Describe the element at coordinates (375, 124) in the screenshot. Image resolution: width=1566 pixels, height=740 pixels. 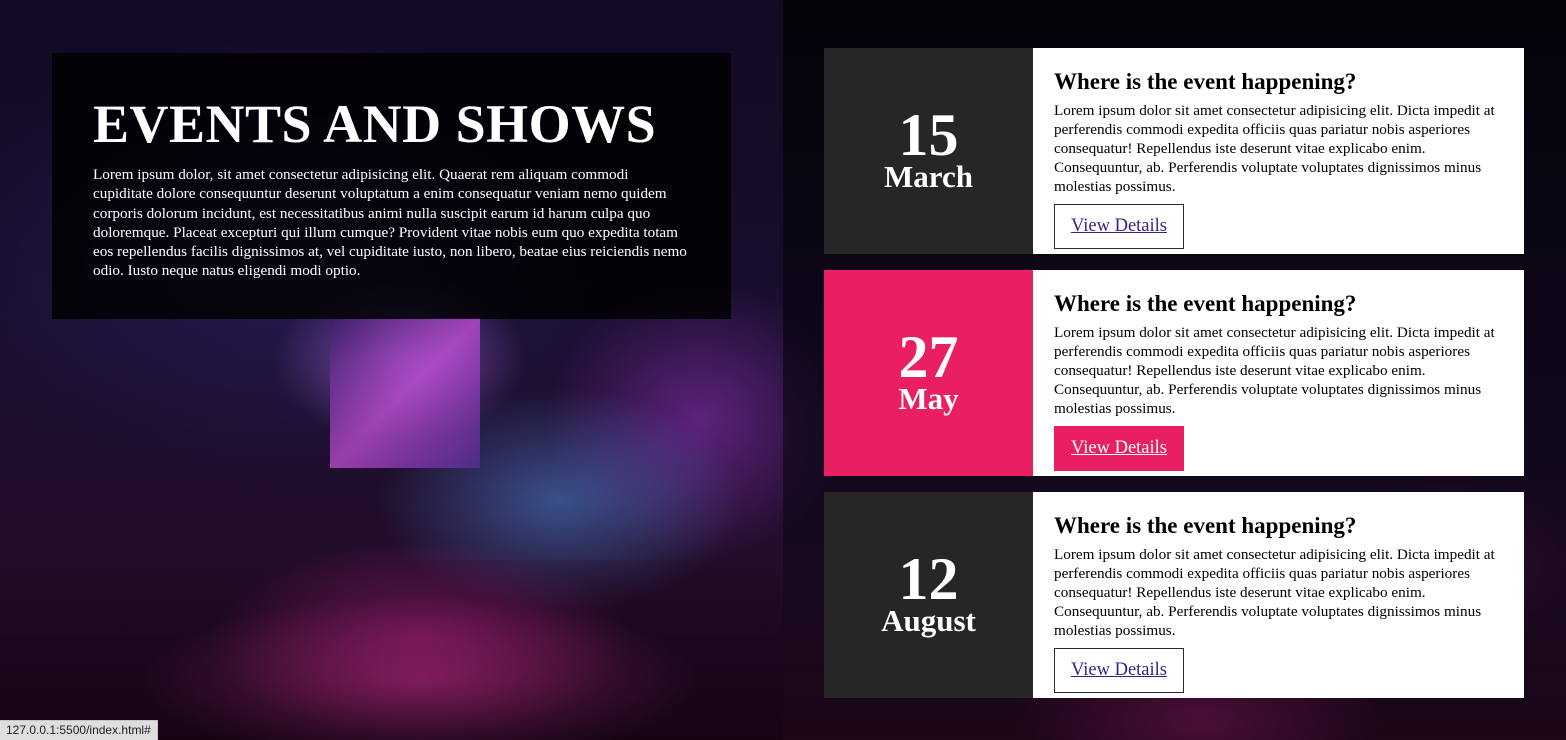
I see `page-title: EVENTS AND SHOWS` at that location.